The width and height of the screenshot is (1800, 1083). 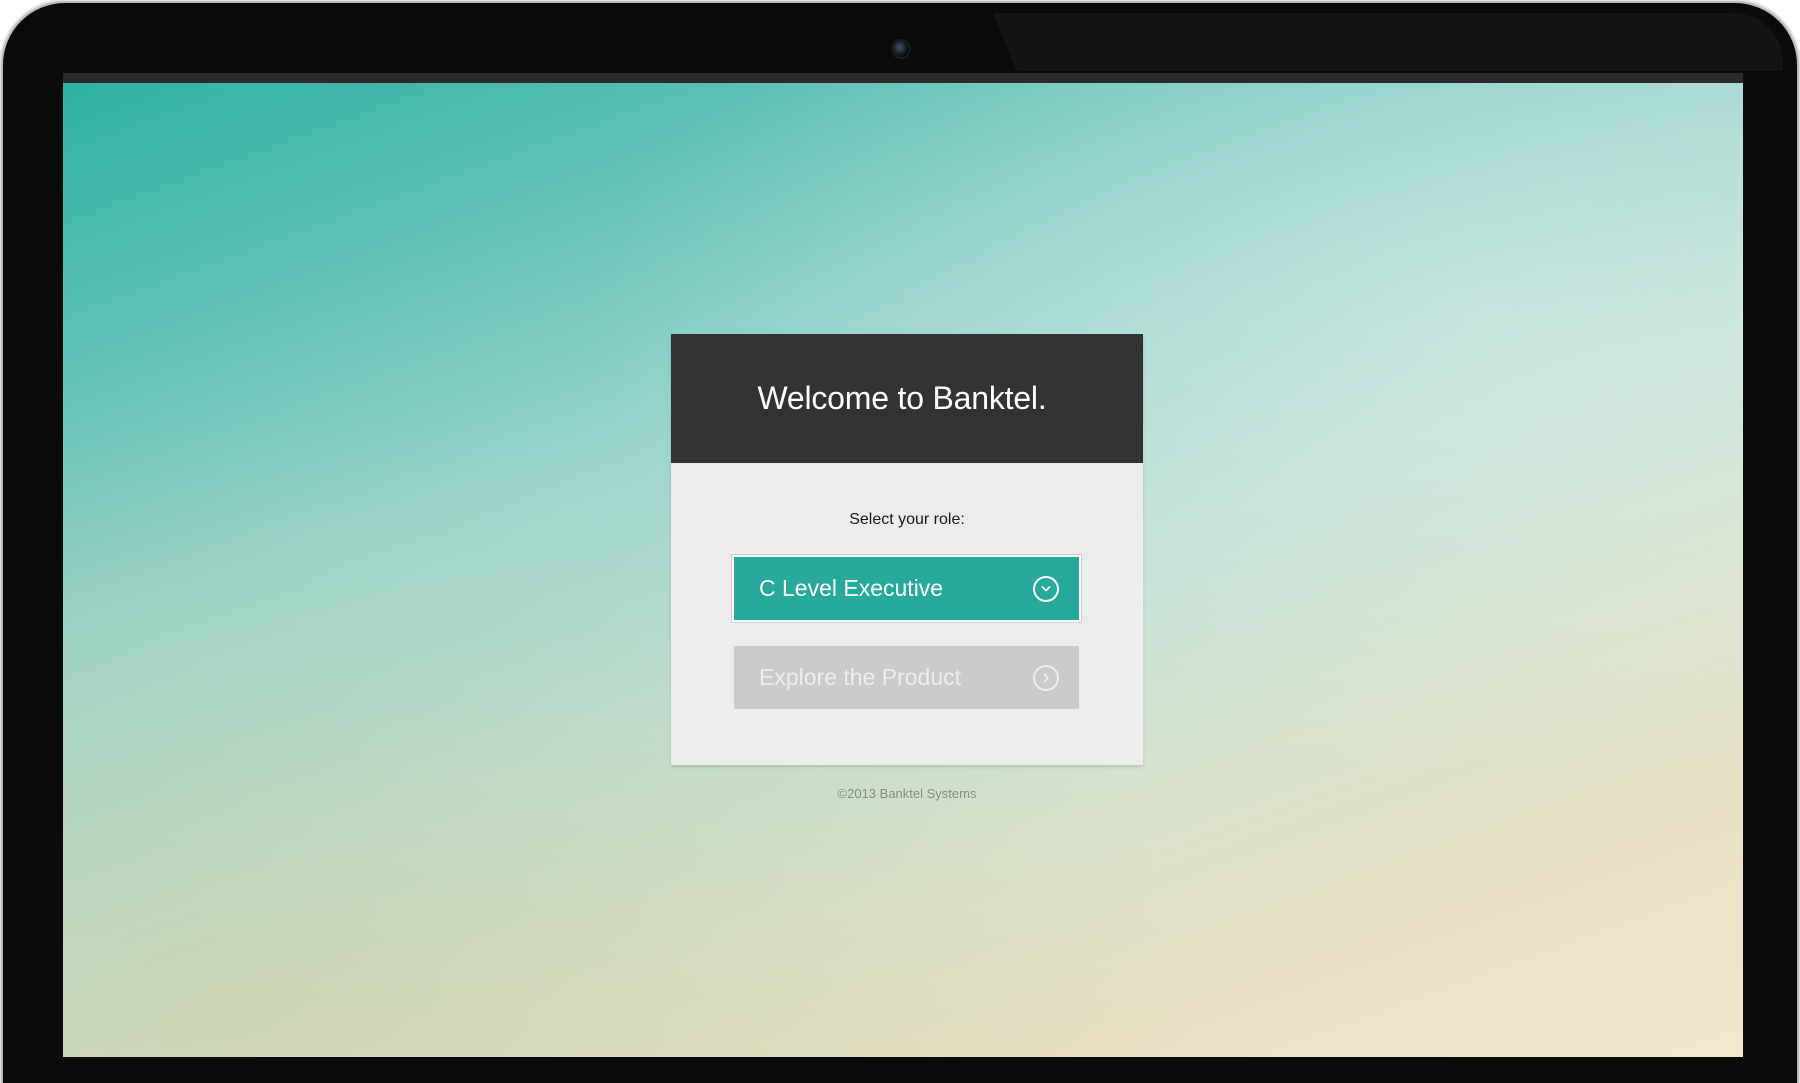 I want to click on role-select-dropdown: C Level Executive, so click(x=906, y=588).